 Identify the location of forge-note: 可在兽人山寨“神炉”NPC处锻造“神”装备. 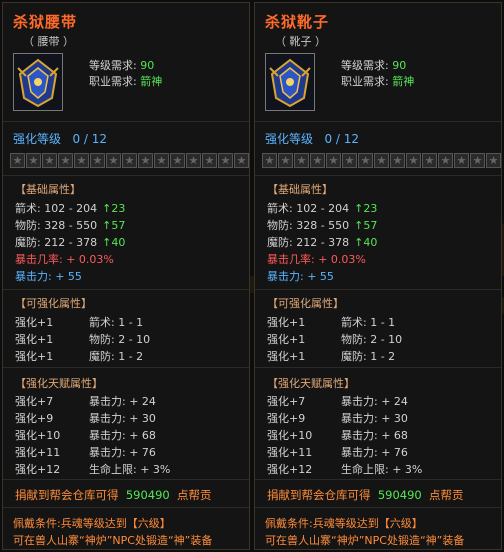
(365, 540).